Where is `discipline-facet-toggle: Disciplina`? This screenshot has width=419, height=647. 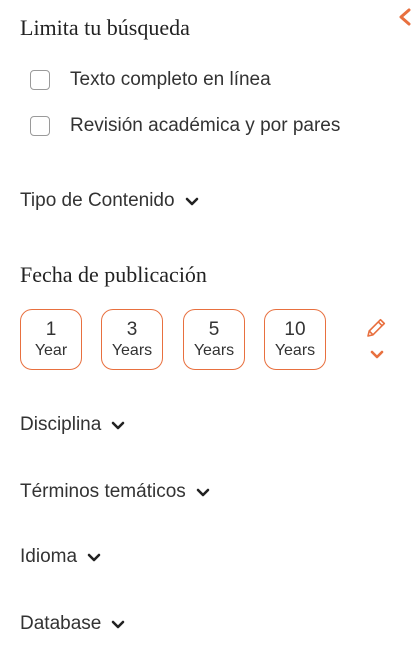 discipline-facet-toggle: Disciplina is located at coordinates (72, 425).